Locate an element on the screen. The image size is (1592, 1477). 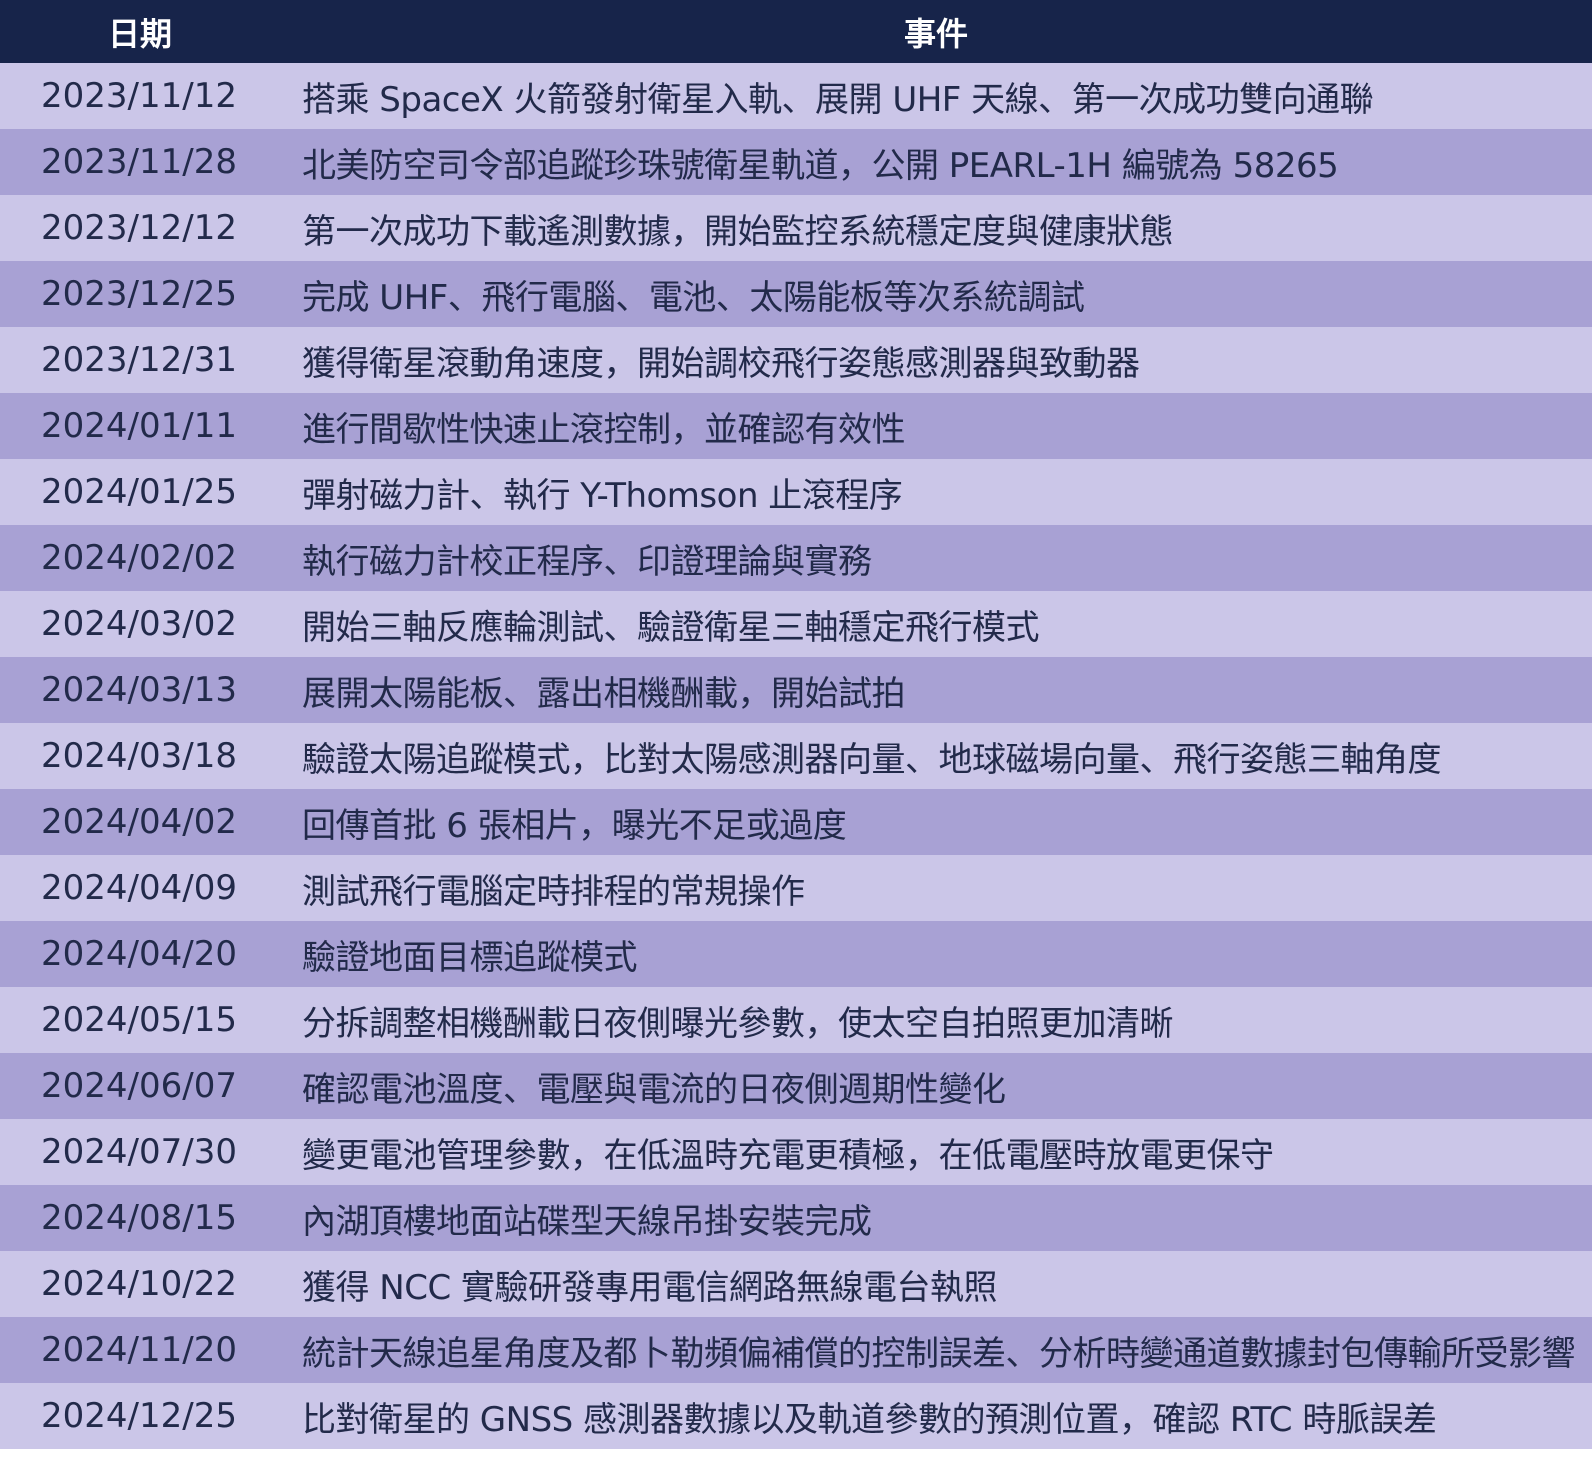
row-event: 內湖頂樓地面站碟型天線吊掛安裝完成 is located at coordinates (587, 1221).